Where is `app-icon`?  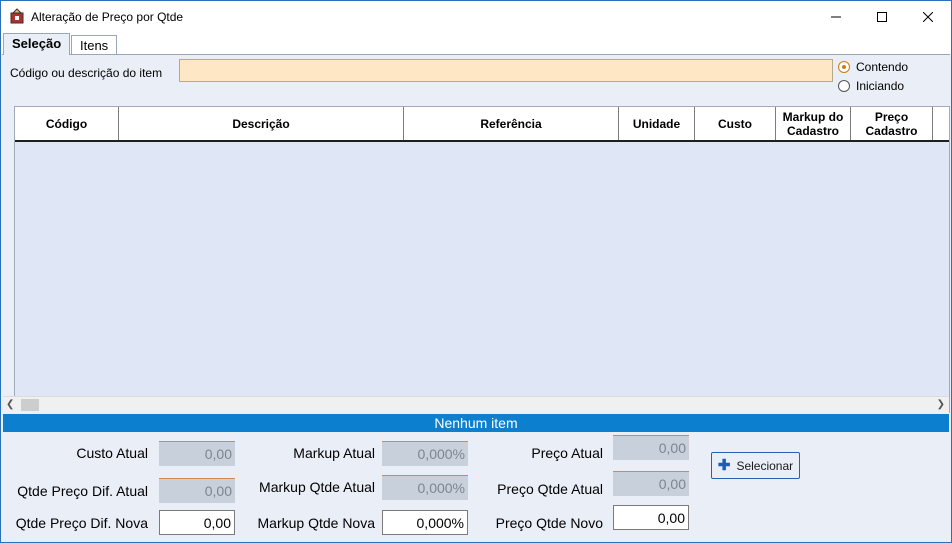 app-icon is located at coordinates (17, 16).